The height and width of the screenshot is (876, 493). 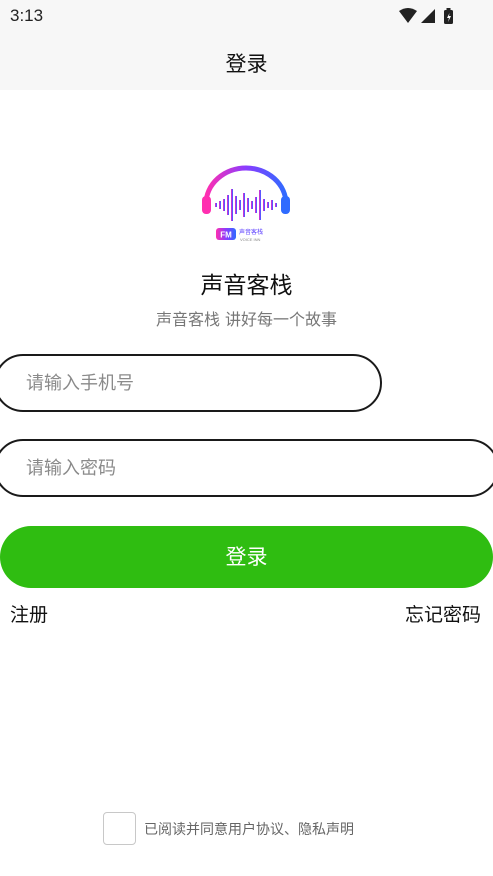 I want to click on status-time: 3:13, so click(x=27, y=15).